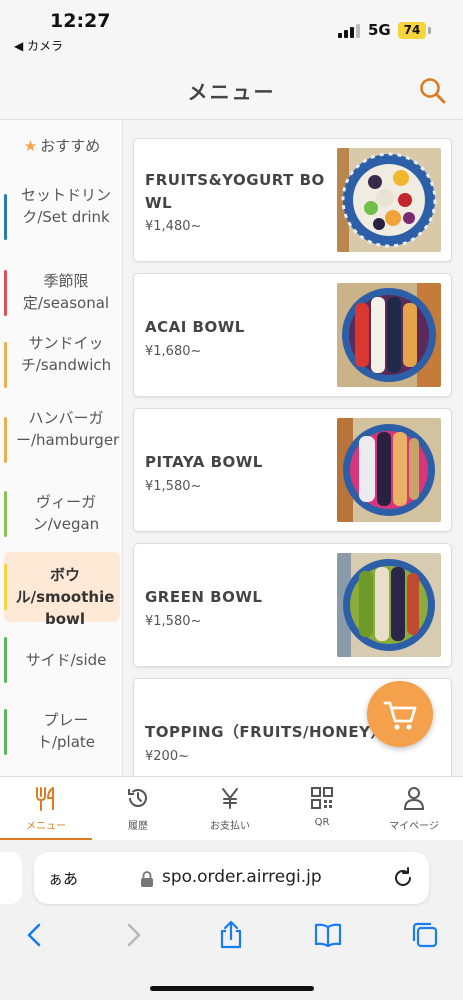 The width and height of the screenshot is (463, 1000). I want to click on forward-icon, so click(133, 935).